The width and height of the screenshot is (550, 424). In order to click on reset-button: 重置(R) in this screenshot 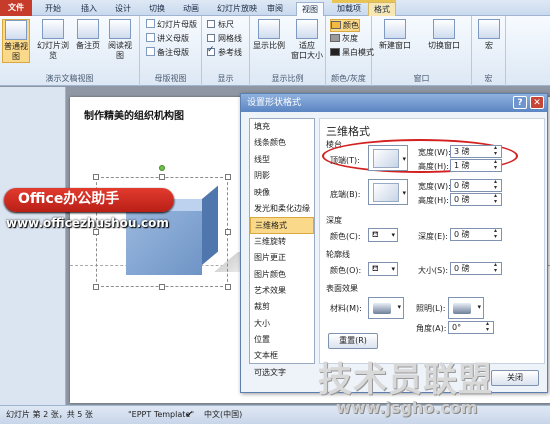, I will do `click(353, 341)`.